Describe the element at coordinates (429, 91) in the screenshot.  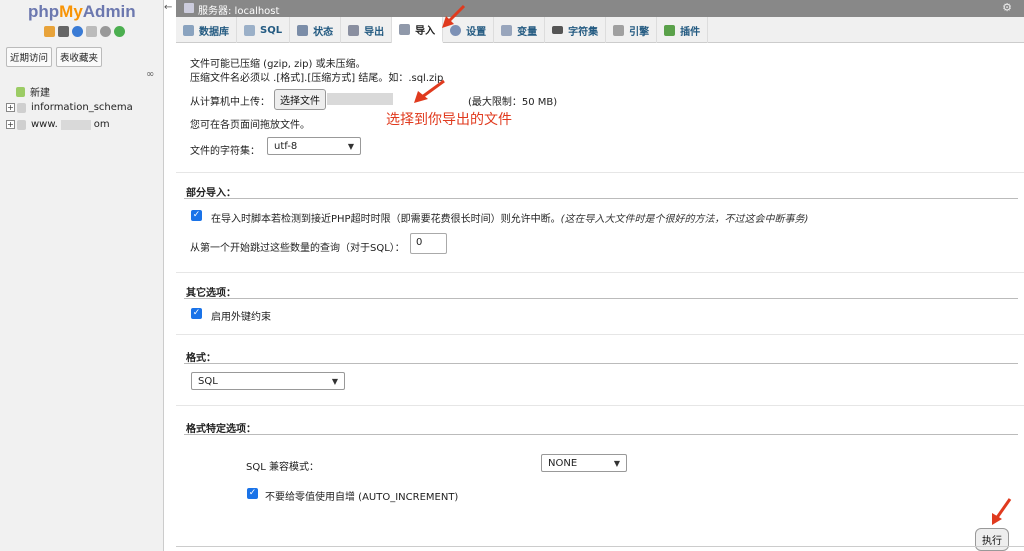
I see `annotation-arrow-file` at that location.